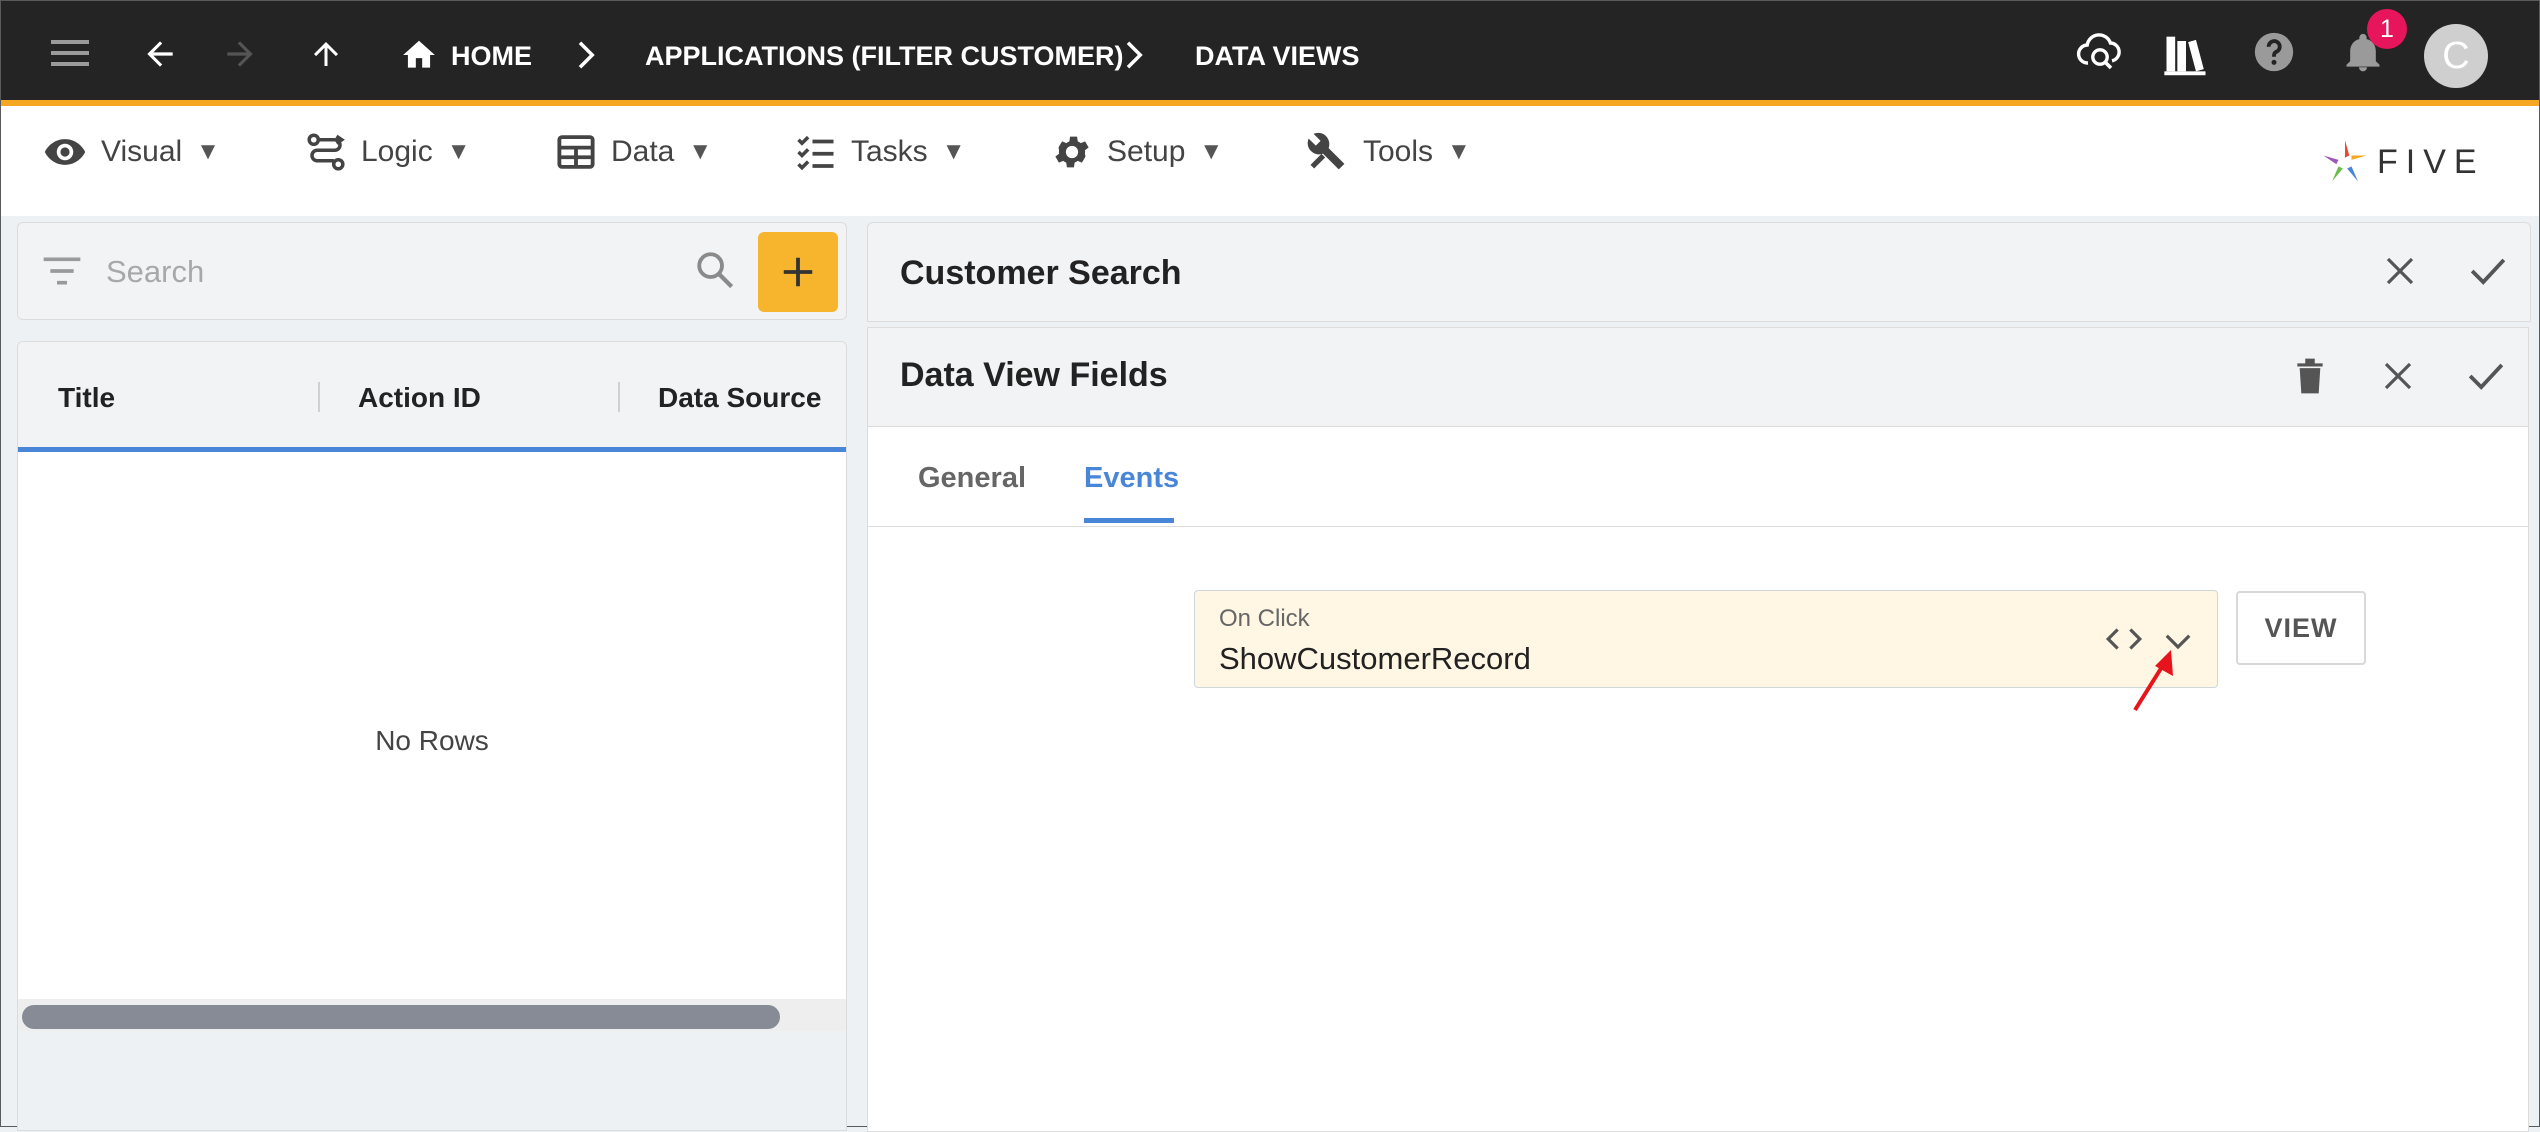 This screenshot has width=2540, height=1132. What do you see at coordinates (1706, 639) in the screenshot?
I see `on-click-event-field: On Click ShowCustomerRecord` at bounding box center [1706, 639].